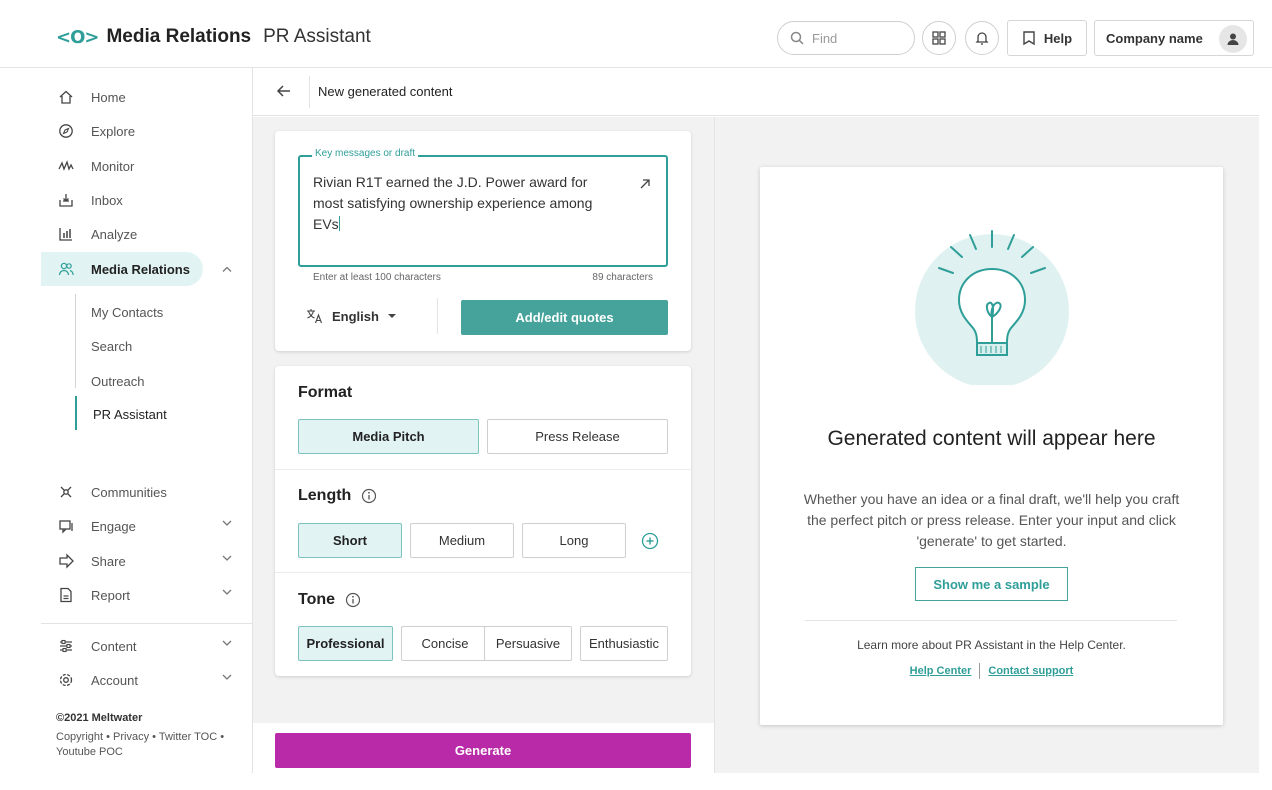 The image size is (1272, 790). What do you see at coordinates (1047, 38) in the screenshot?
I see `help-button: Help` at bounding box center [1047, 38].